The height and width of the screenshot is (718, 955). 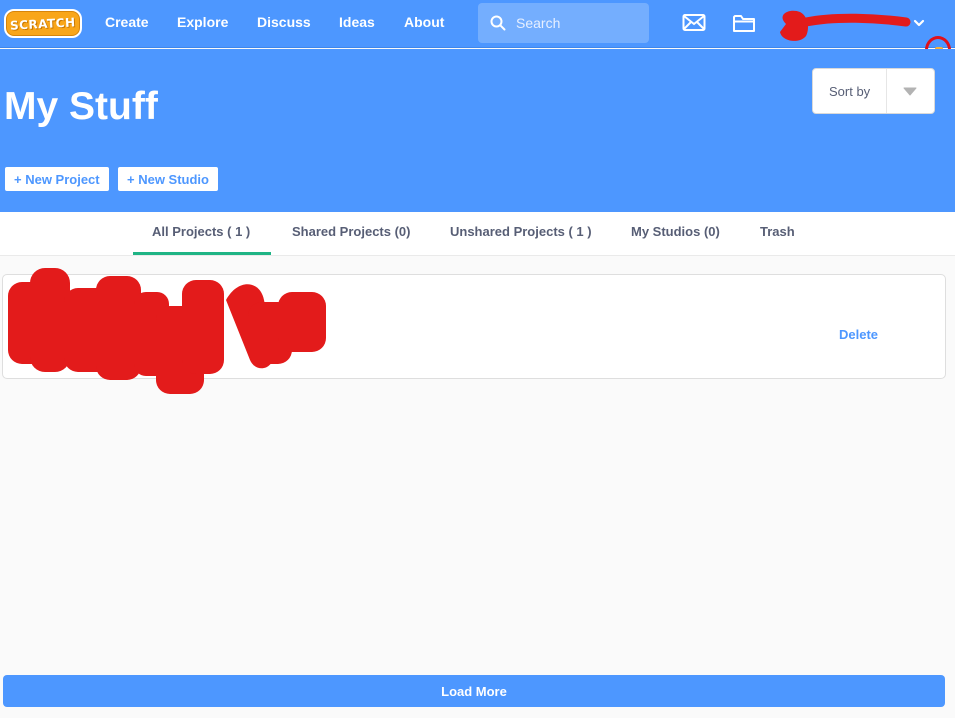 I want to click on messages-icon, so click(x=694, y=23).